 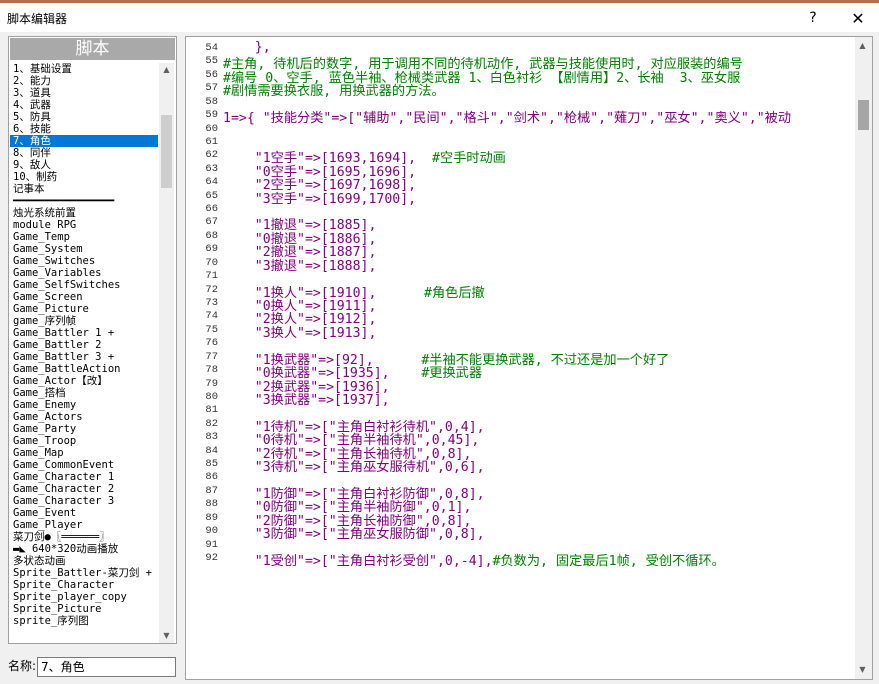 What do you see at coordinates (84, 381) in the screenshot?
I see `list-item: Game_Actor【改】` at bounding box center [84, 381].